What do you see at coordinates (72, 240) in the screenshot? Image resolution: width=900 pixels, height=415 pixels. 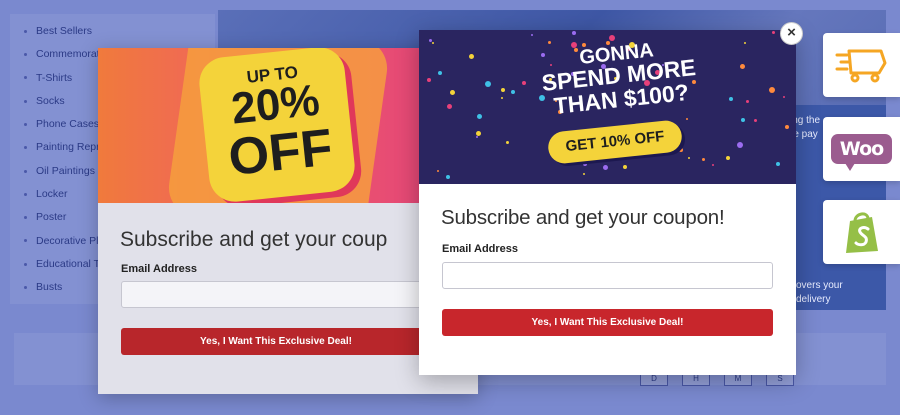 I see `sidebar-item-label: Decorative Plat` at bounding box center [72, 240].